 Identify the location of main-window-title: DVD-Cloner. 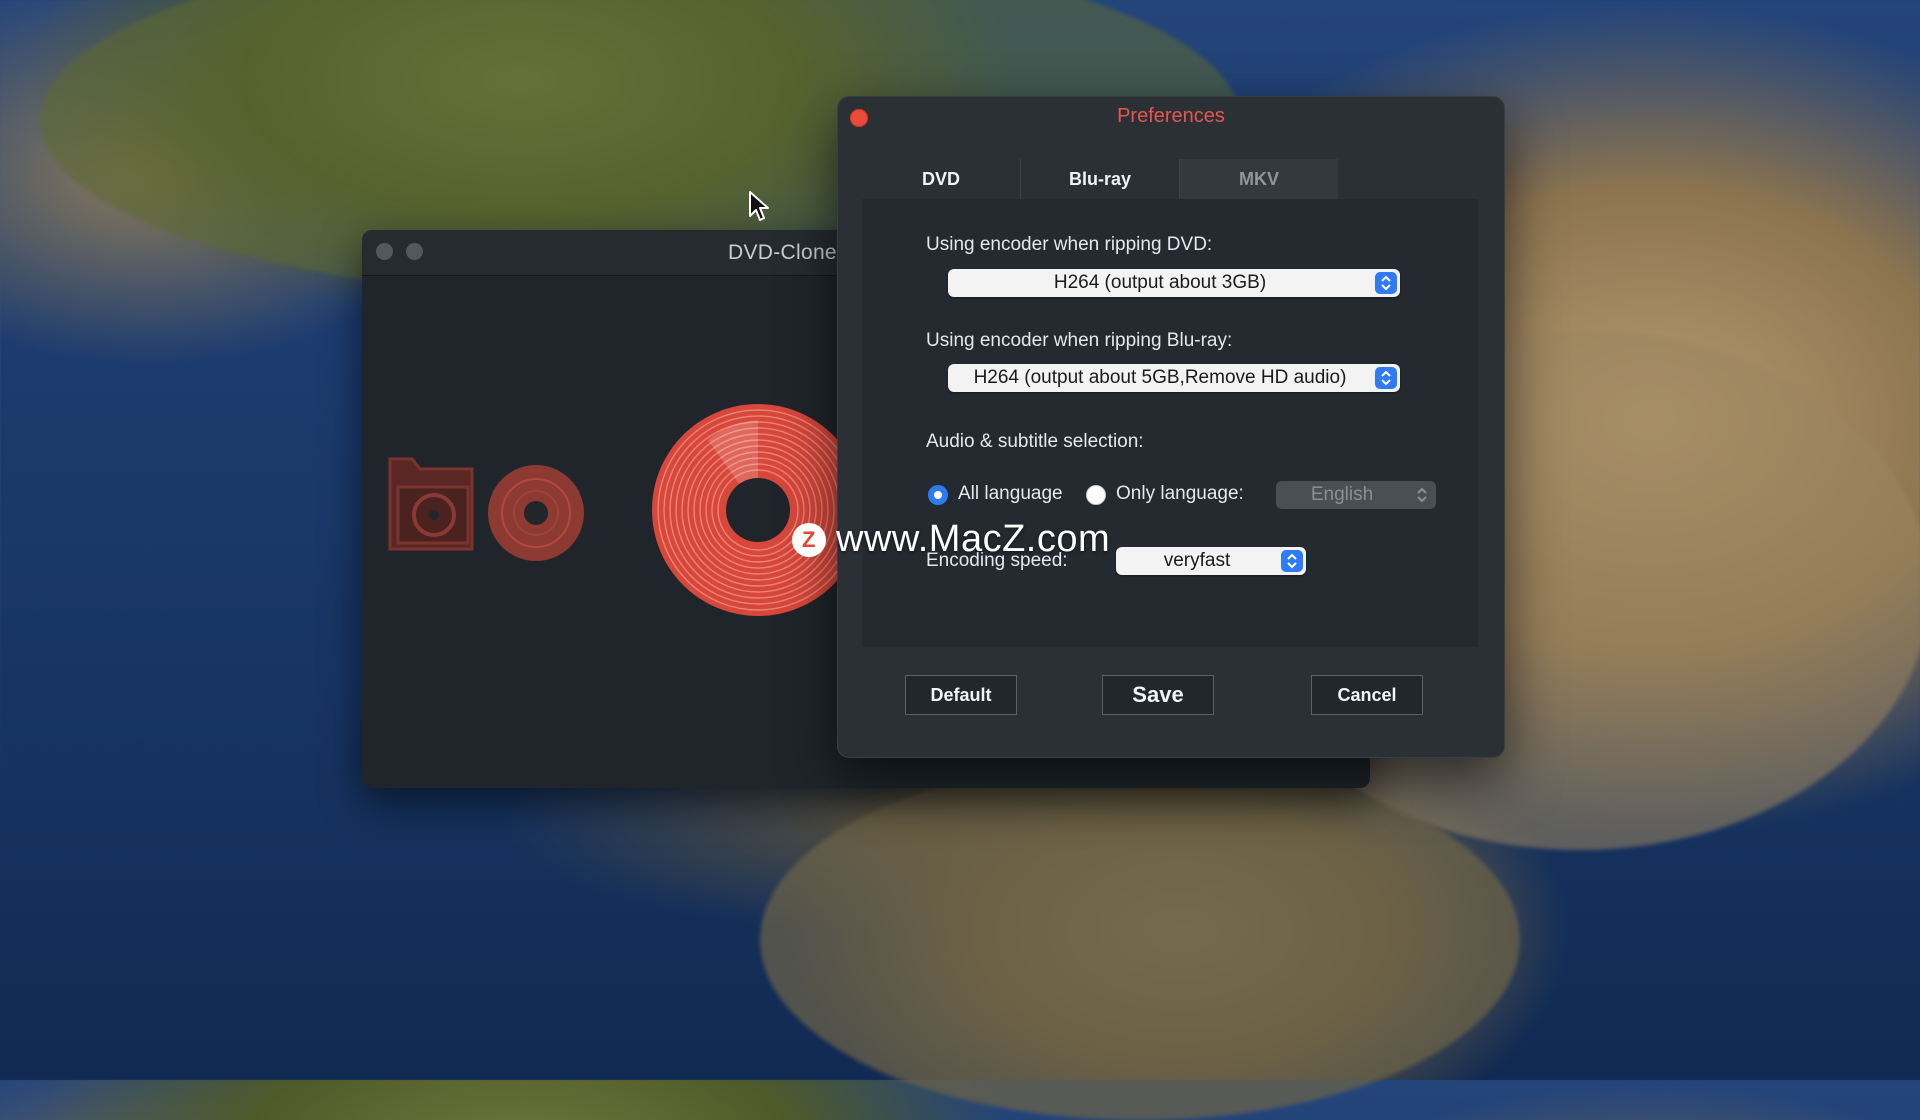
(786, 252).